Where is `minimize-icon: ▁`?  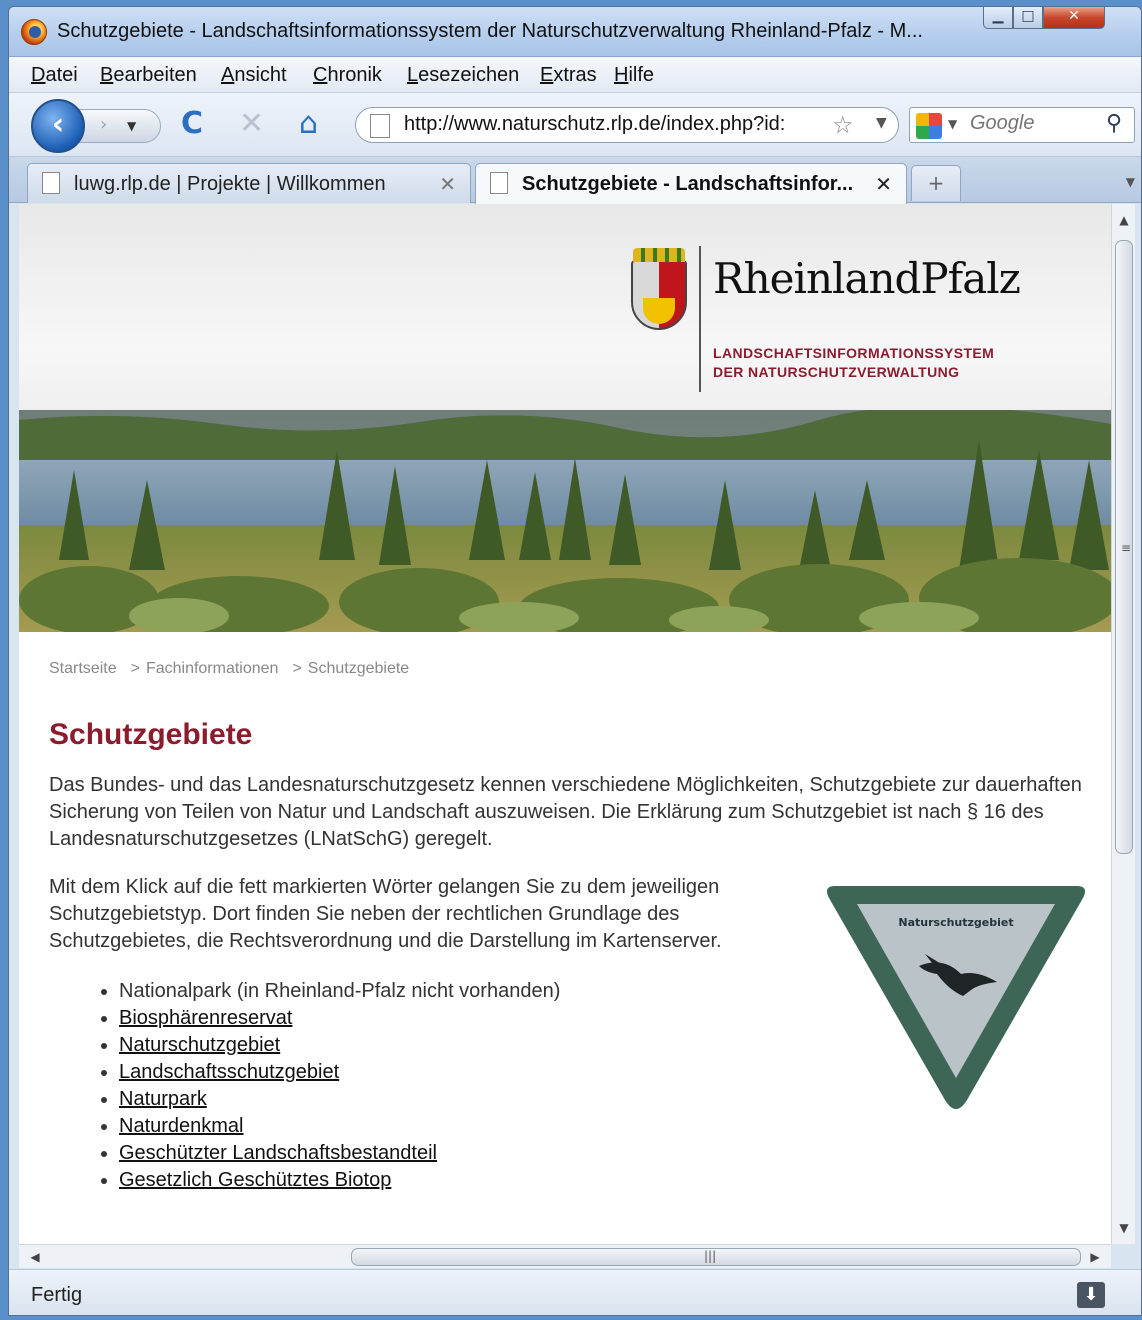
minimize-icon: ▁ is located at coordinates (998, 16).